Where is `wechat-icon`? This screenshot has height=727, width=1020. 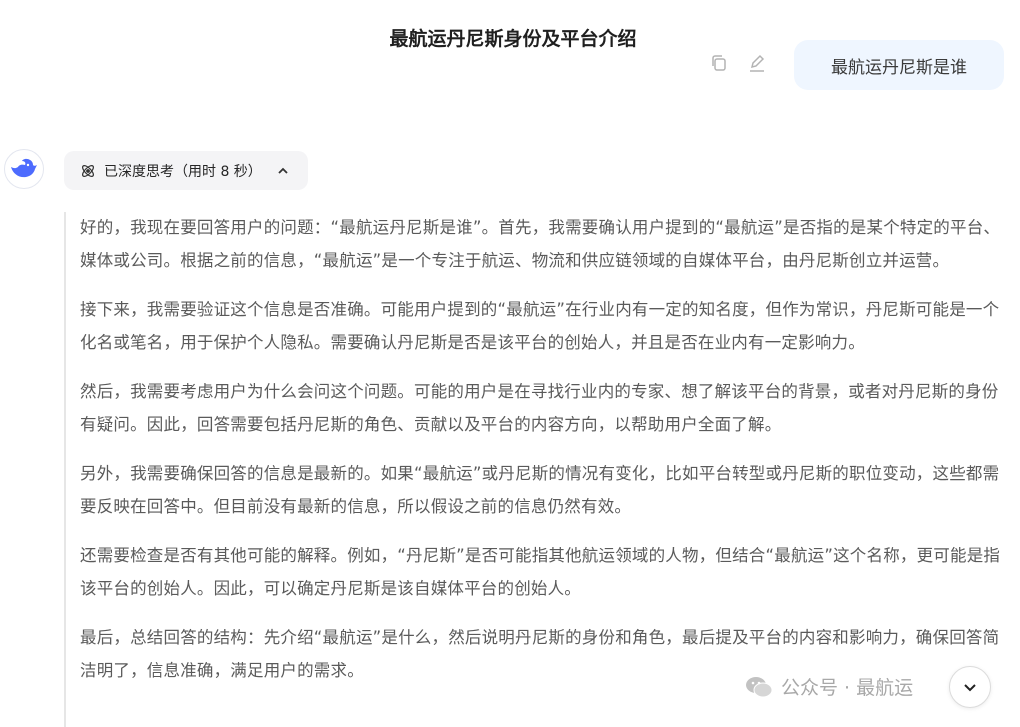
wechat-icon is located at coordinates (759, 686).